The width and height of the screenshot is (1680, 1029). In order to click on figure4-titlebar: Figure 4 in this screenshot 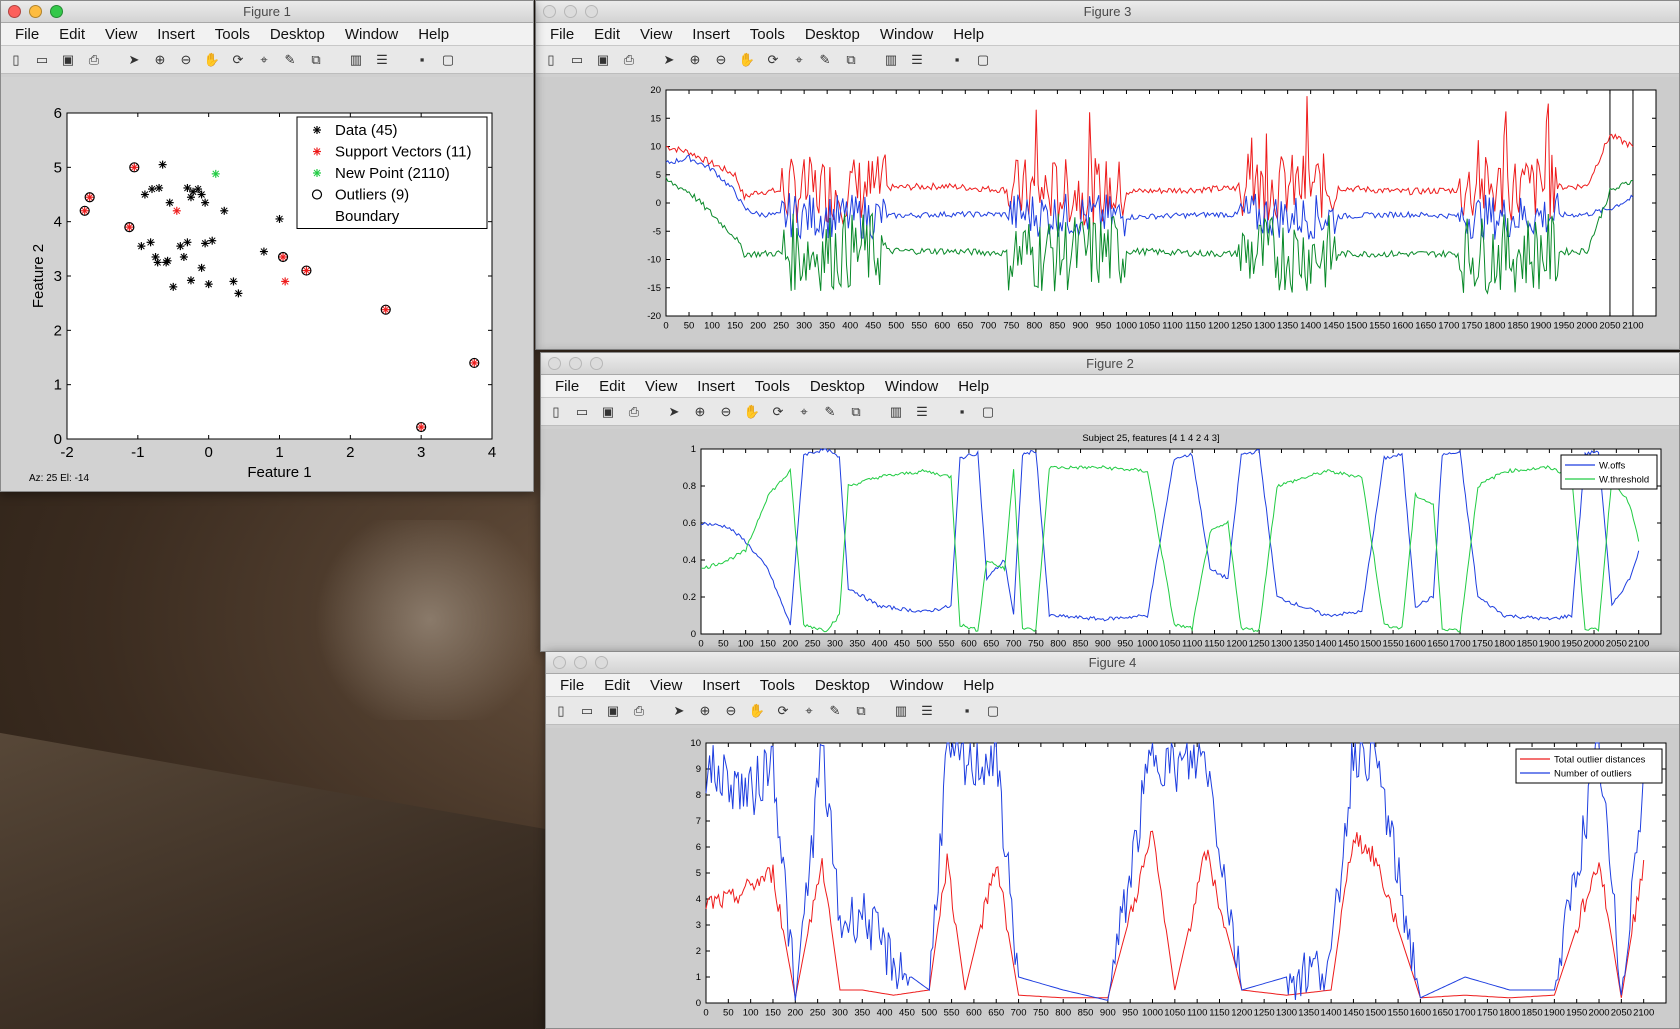, I will do `click(1112, 663)`.